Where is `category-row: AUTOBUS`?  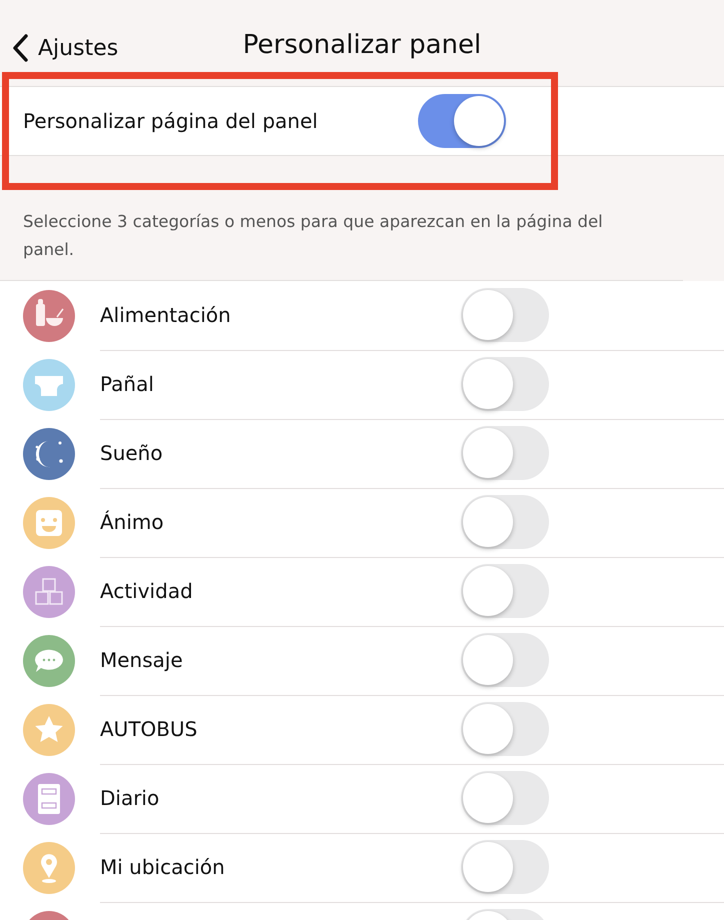 category-row: AUTOBUS is located at coordinates (362, 729).